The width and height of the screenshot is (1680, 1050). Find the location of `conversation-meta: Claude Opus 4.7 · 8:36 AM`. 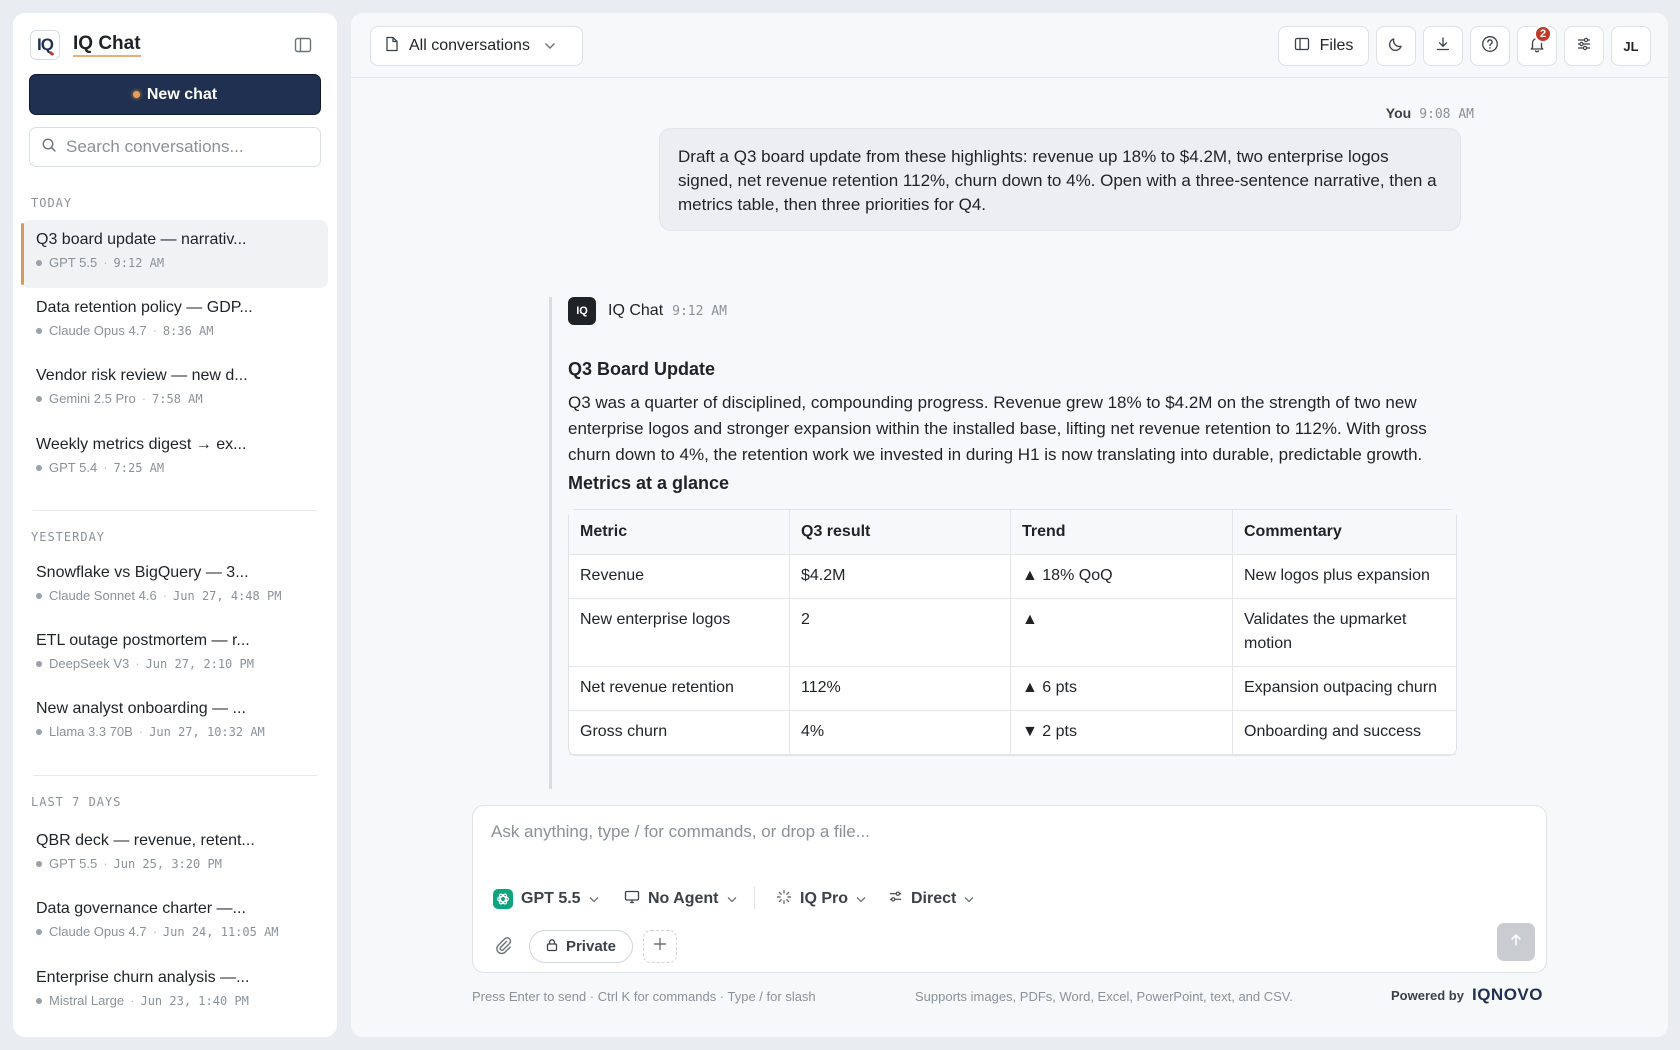

conversation-meta: Claude Opus 4.7 · 8:36 AM is located at coordinates (182, 330).